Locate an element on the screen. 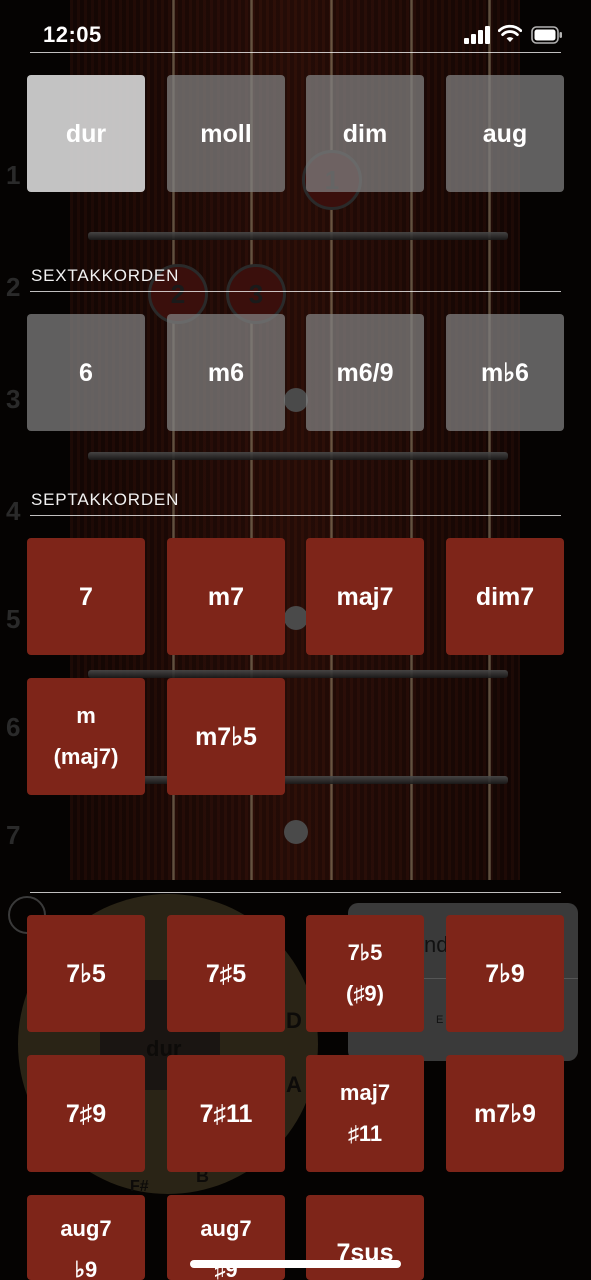  chord-button-7s5: 7♯5 is located at coordinates (226, 973).